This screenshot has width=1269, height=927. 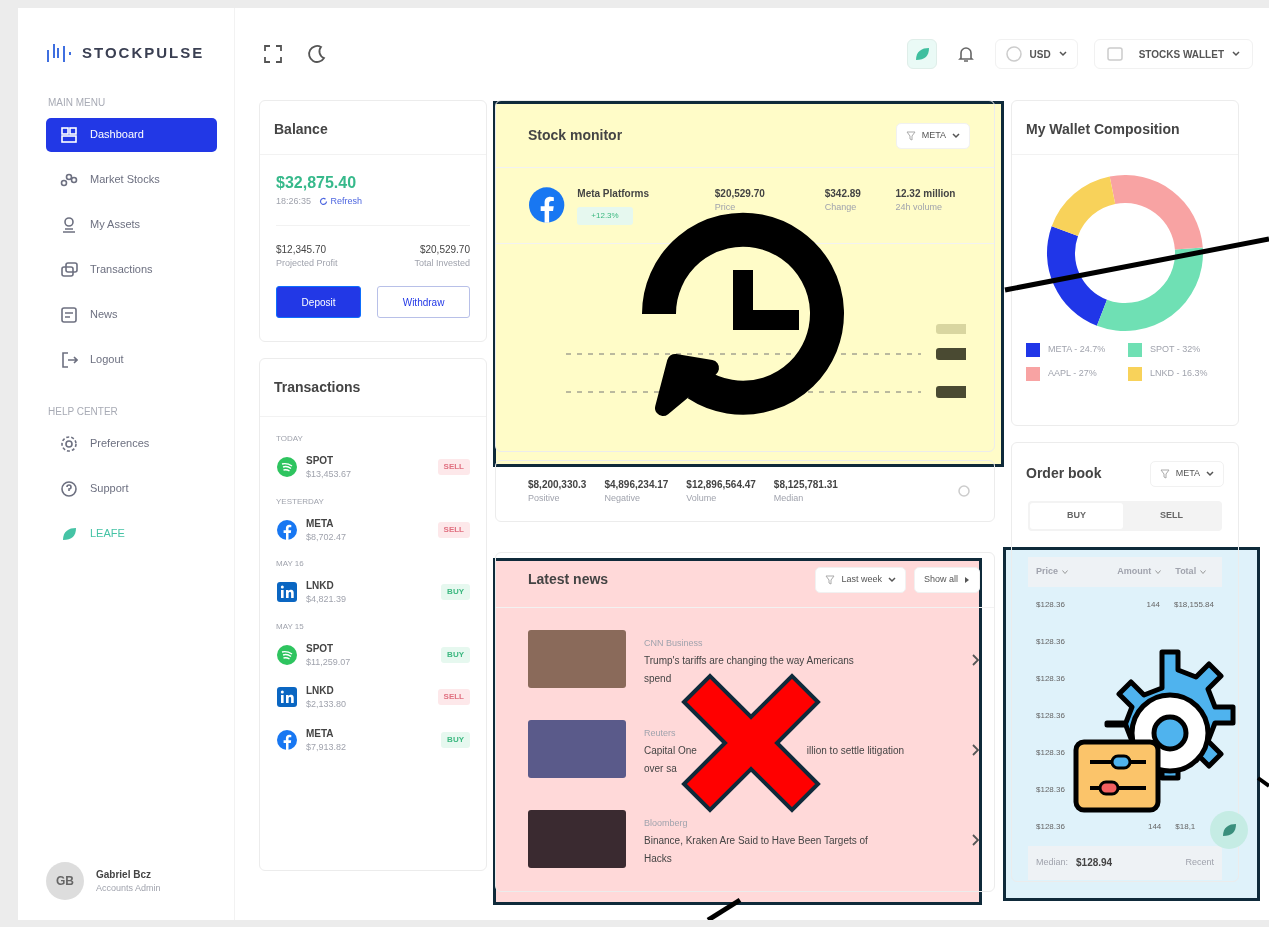 I want to click on headline-text: Hacks, so click(x=658, y=858).